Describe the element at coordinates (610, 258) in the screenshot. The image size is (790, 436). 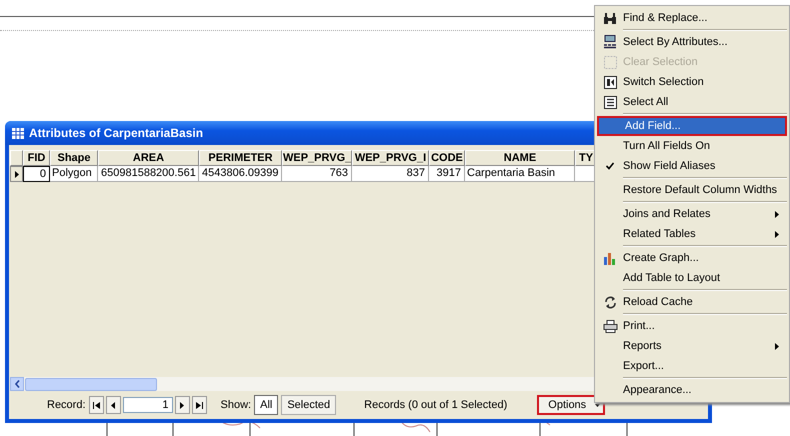
I see `bar-chart-icon` at that location.